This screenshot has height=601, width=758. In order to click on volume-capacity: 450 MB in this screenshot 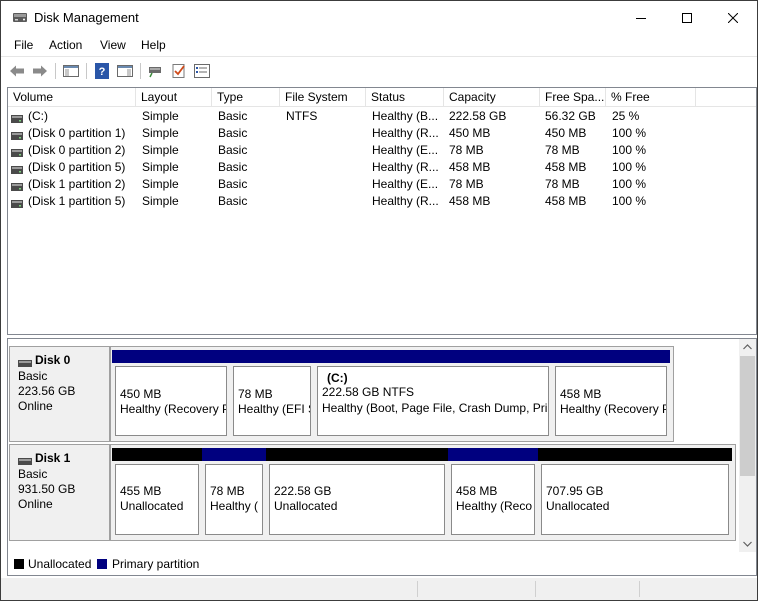, I will do `click(470, 133)`.